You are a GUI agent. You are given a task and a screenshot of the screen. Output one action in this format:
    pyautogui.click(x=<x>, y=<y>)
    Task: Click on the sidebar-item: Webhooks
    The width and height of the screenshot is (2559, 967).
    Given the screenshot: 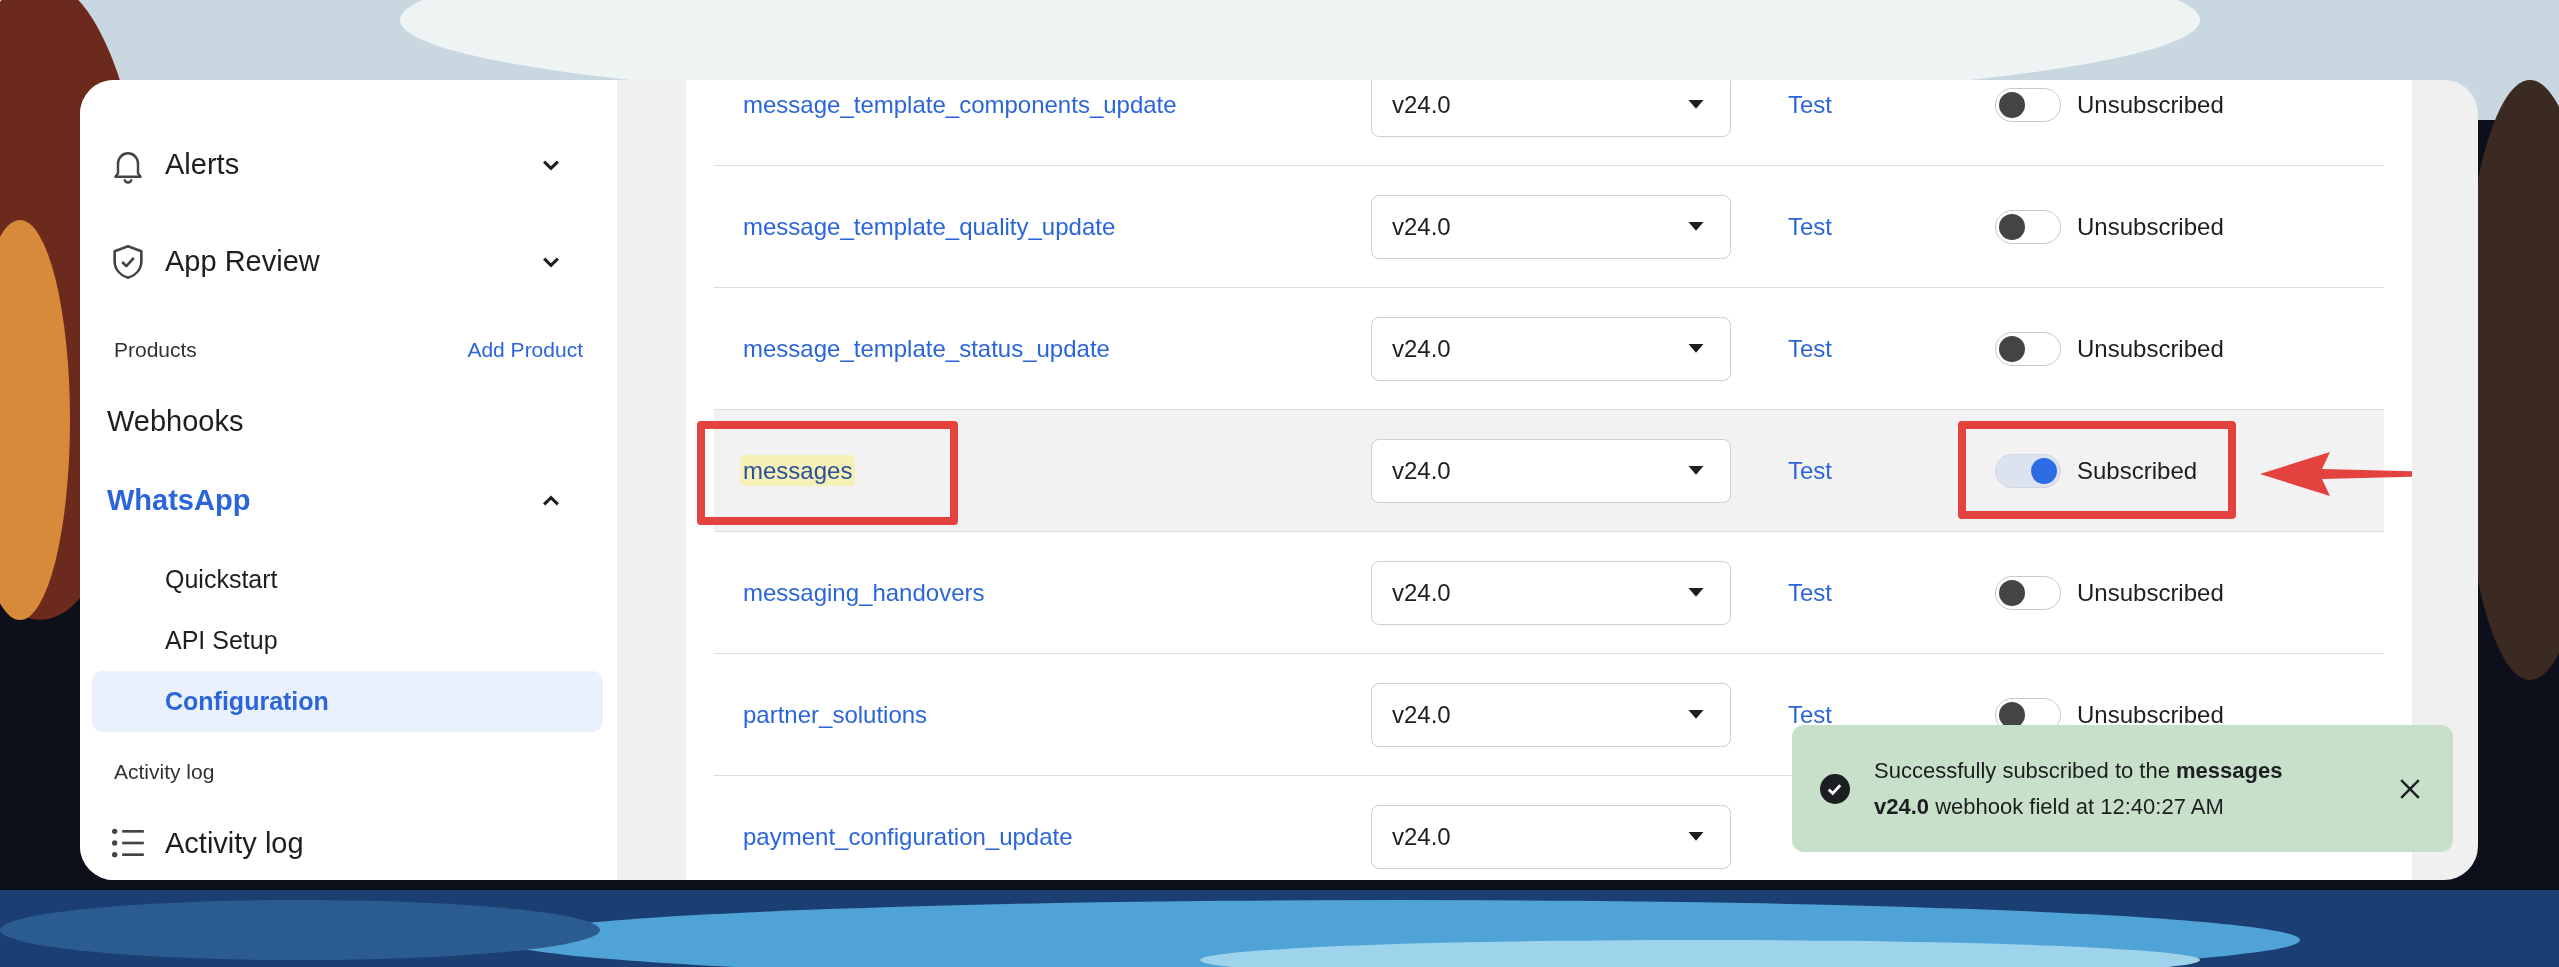 What is the action you would take?
    pyautogui.click(x=348, y=421)
    